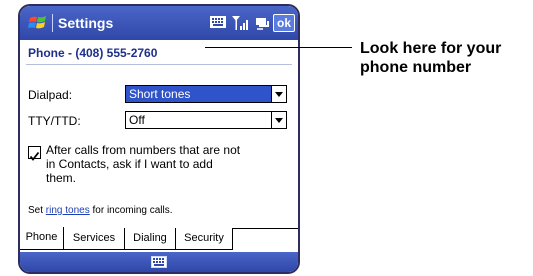 This screenshot has height=276, width=533. I want to click on dialpad-value: Short tones, so click(160, 94).